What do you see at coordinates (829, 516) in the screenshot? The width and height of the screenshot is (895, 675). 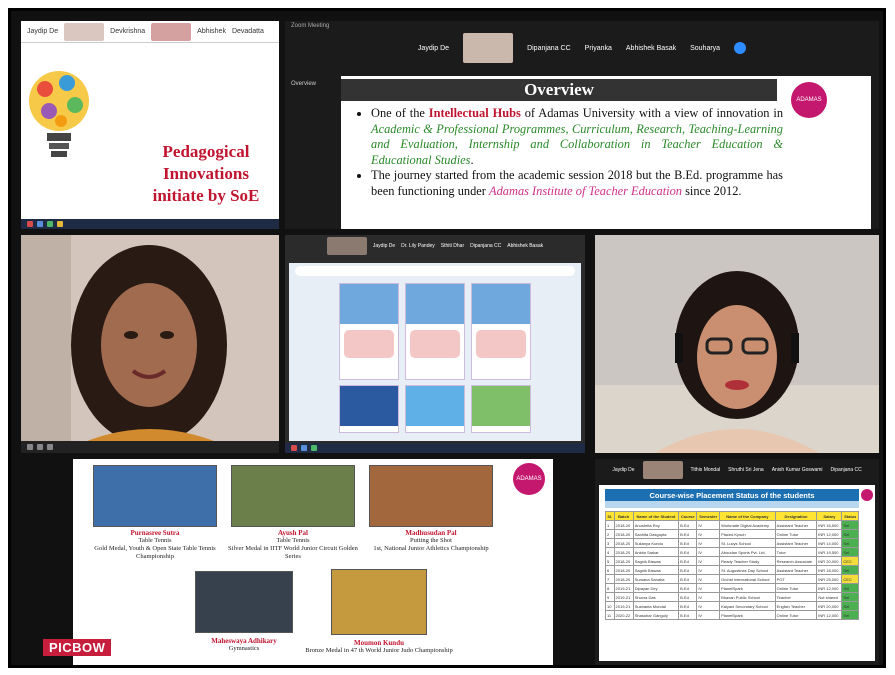 I see `table-header: Salary` at bounding box center [829, 516].